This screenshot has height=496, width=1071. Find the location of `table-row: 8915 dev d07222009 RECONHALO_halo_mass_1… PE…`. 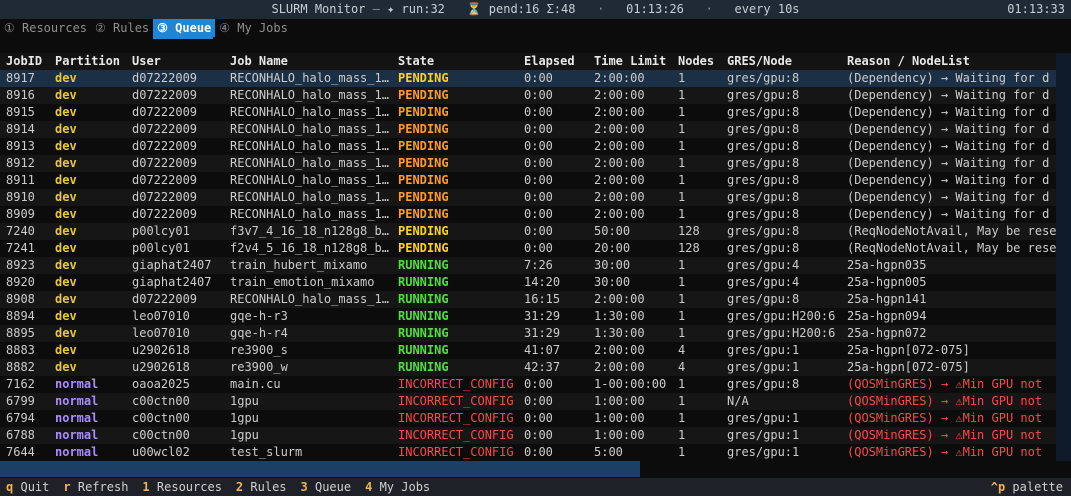

table-row: 8915 dev d07222009 RECONHALO_halo_mass_1… PE… is located at coordinates (528, 112).